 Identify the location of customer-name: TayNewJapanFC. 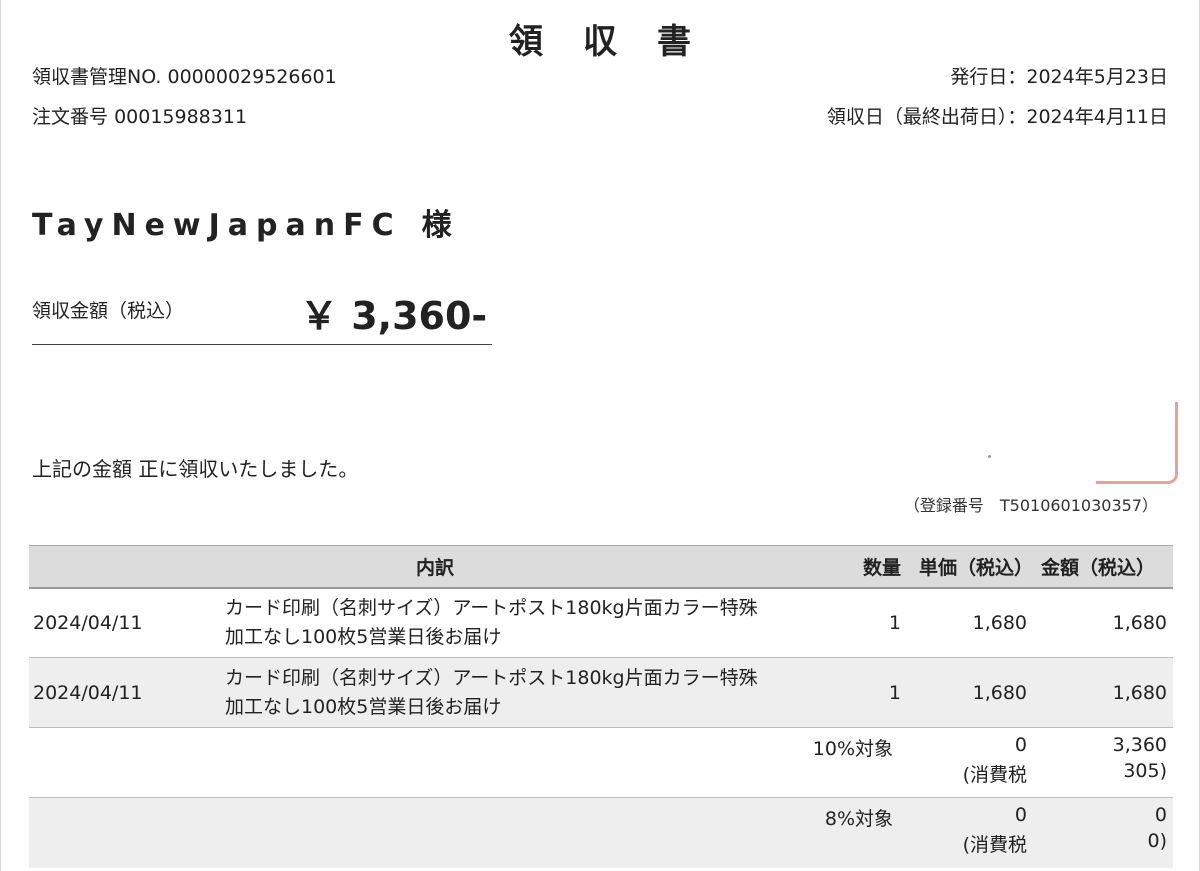
(217, 225).